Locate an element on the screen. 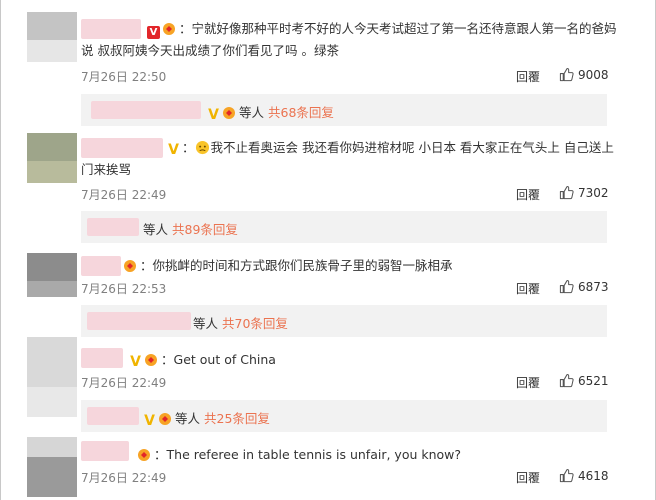  like-button: 7302 is located at coordinates (584, 192).